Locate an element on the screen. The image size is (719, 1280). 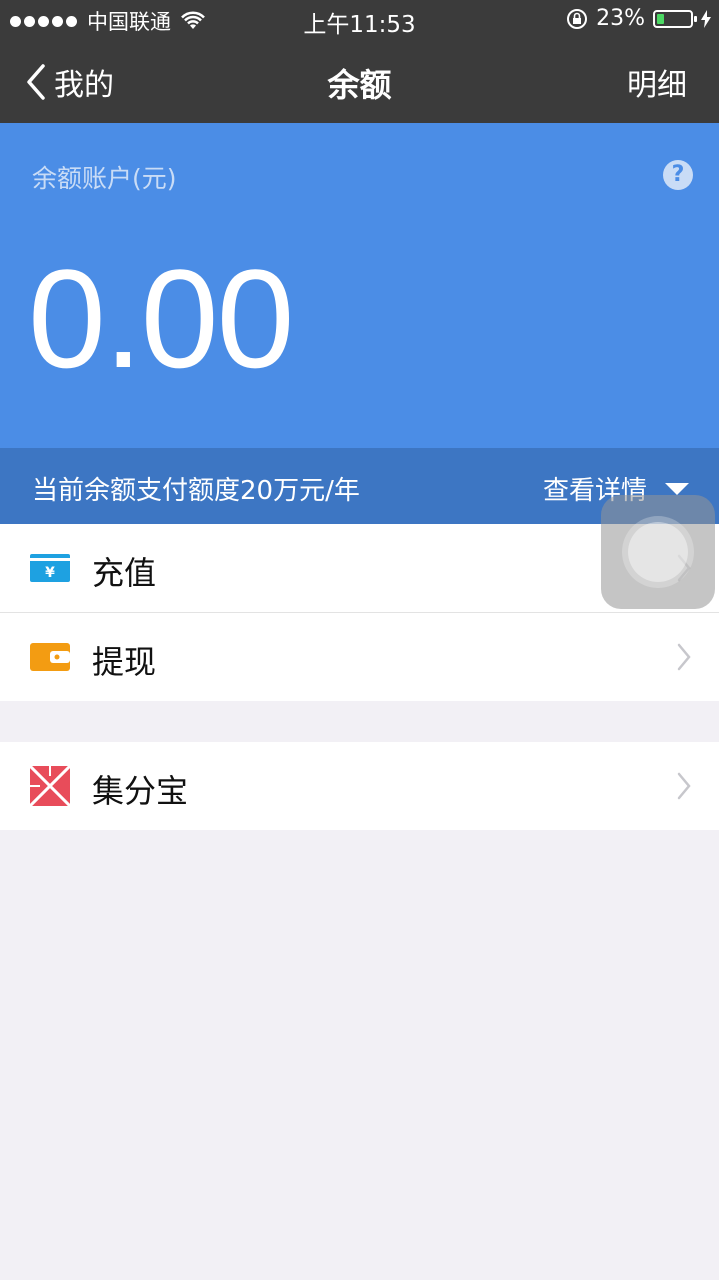
navigation-bar: 我的 余额 明细 is located at coordinates (359, 81).